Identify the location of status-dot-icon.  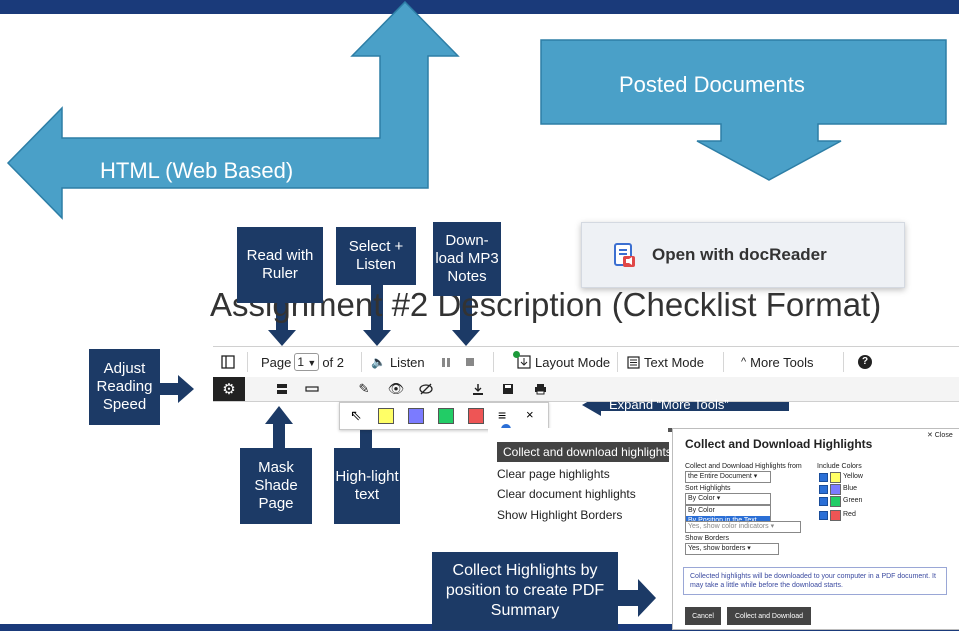
(516, 354).